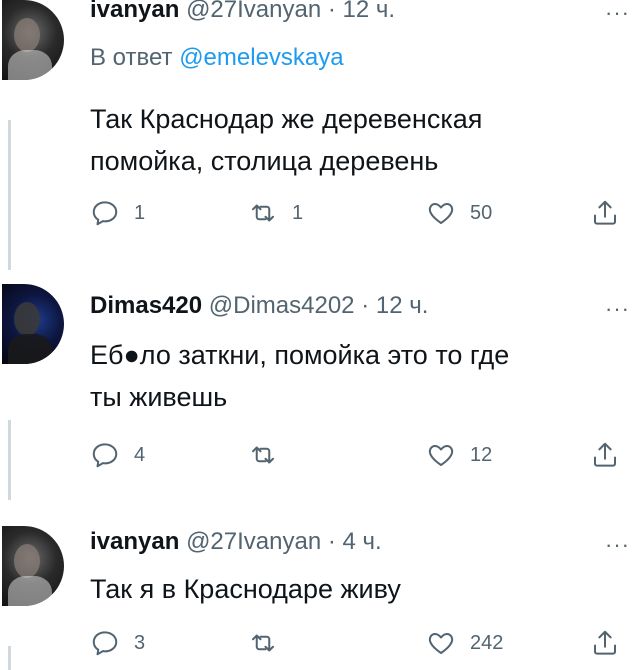 Image resolution: width=640 pixels, height=670 pixels. Describe the element at coordinates (481, 212) in the screenshot. I see `like-count: 50` at that location.